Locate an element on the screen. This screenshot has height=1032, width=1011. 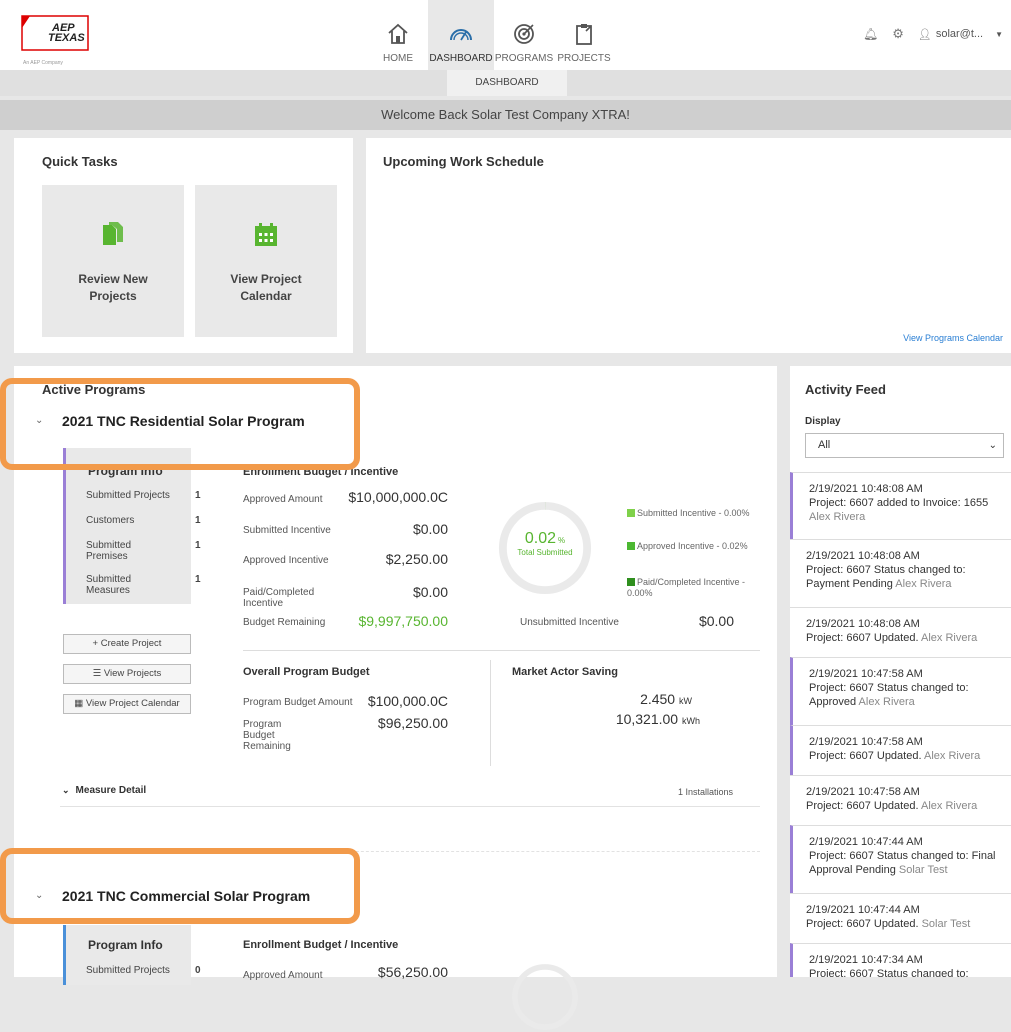
activity-text: Project: 6607 Status changed to: is located at coordinates (889, 972).